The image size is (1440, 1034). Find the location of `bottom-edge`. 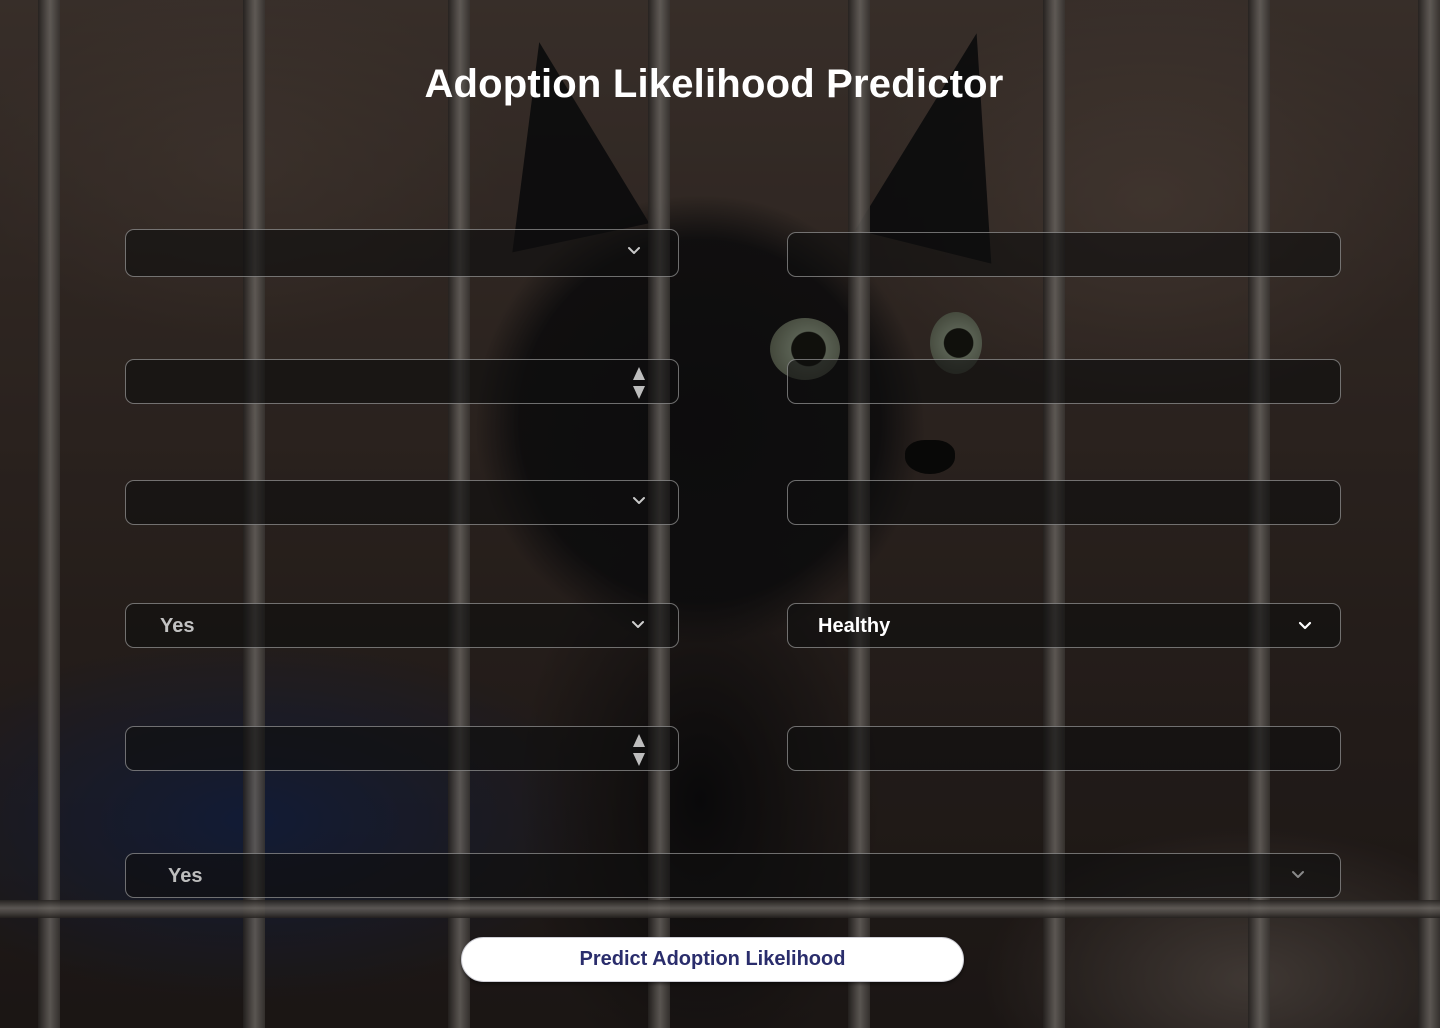

bottom-edge is located at coordinates (720, 1031).